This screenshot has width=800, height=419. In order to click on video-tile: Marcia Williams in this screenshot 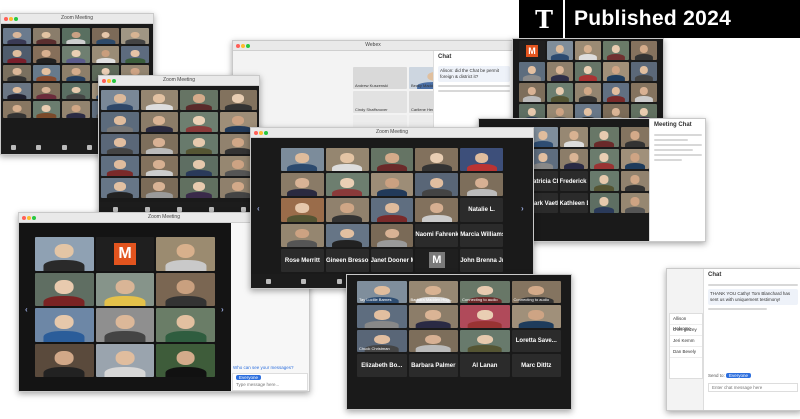, I will do `click(481, 235)`.